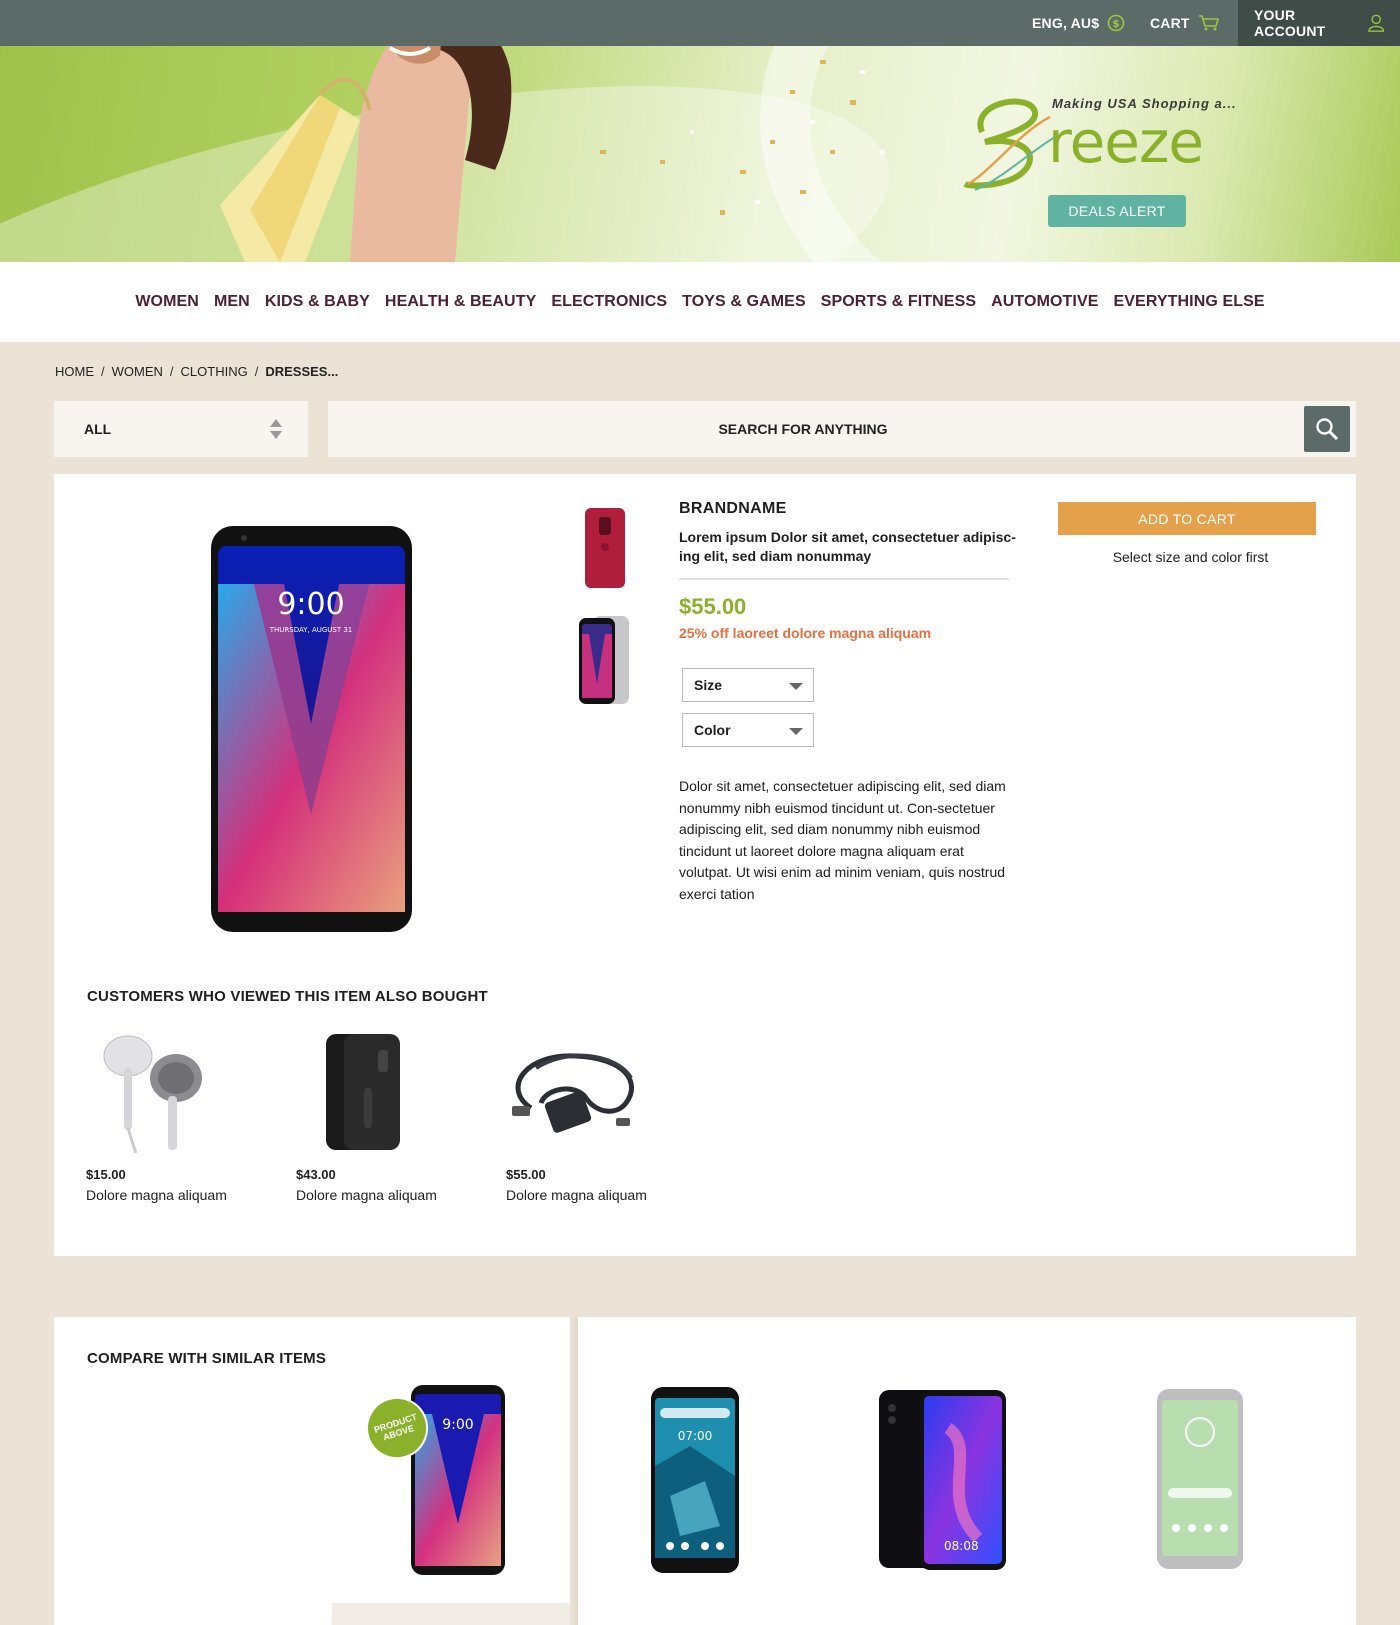  I want to click on also-bought-item: $43.00 Dolore magna aliquam, so click(386, 1115).